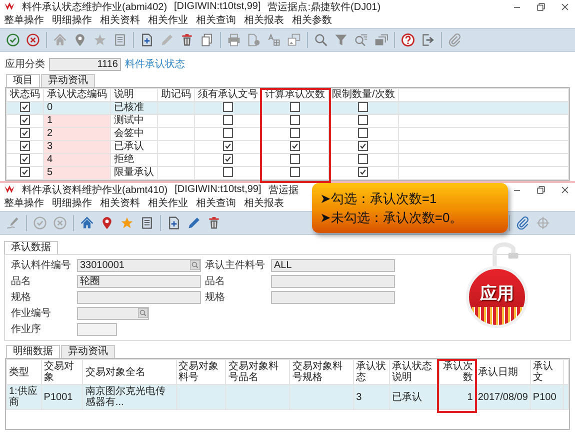  What do you see at coordinates (87, 223) in the screenshot?
I see `home-icon` at bounding box center [87, 223].